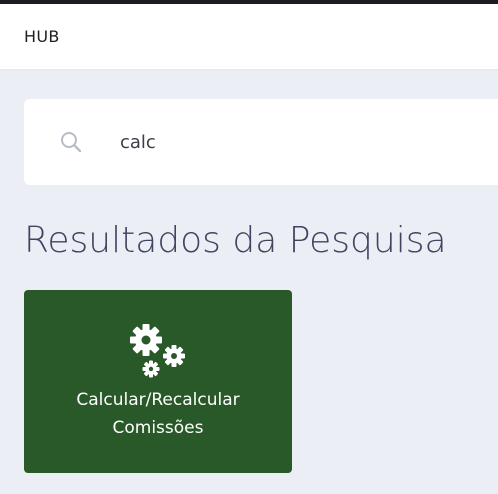 This screenshot has height=494, width=498. Describe the element at coordinates (249, 36) in the screenshot. I see `app-header: HUB` at that location.